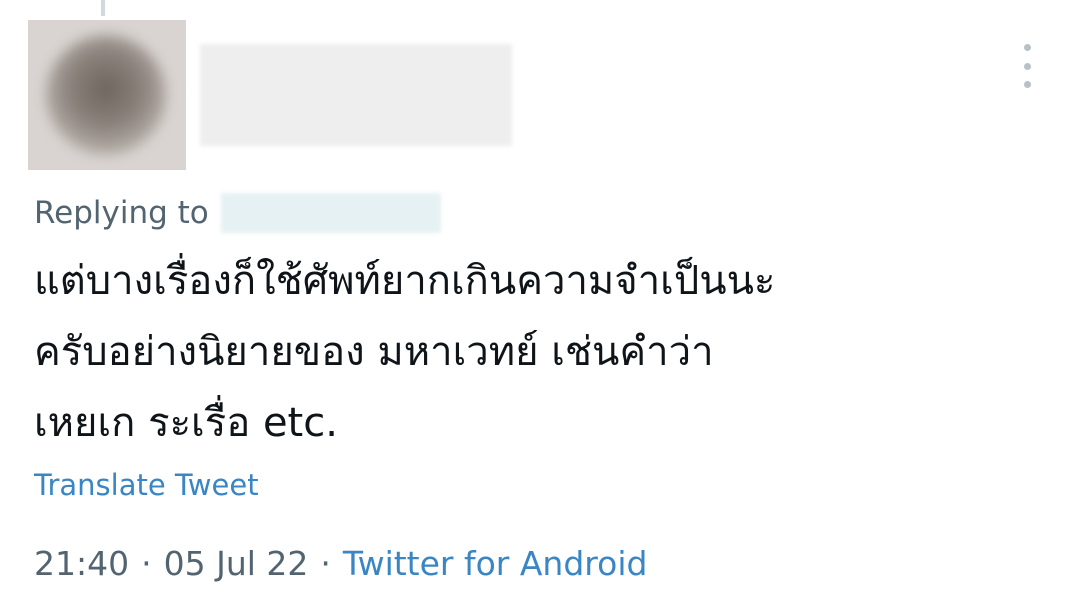 Image resolution: width=1080 pixels, height=609 pixels. Describe the element at coordinates (356, 95) in the screenshot. I see `author-name-redacted` at that location.